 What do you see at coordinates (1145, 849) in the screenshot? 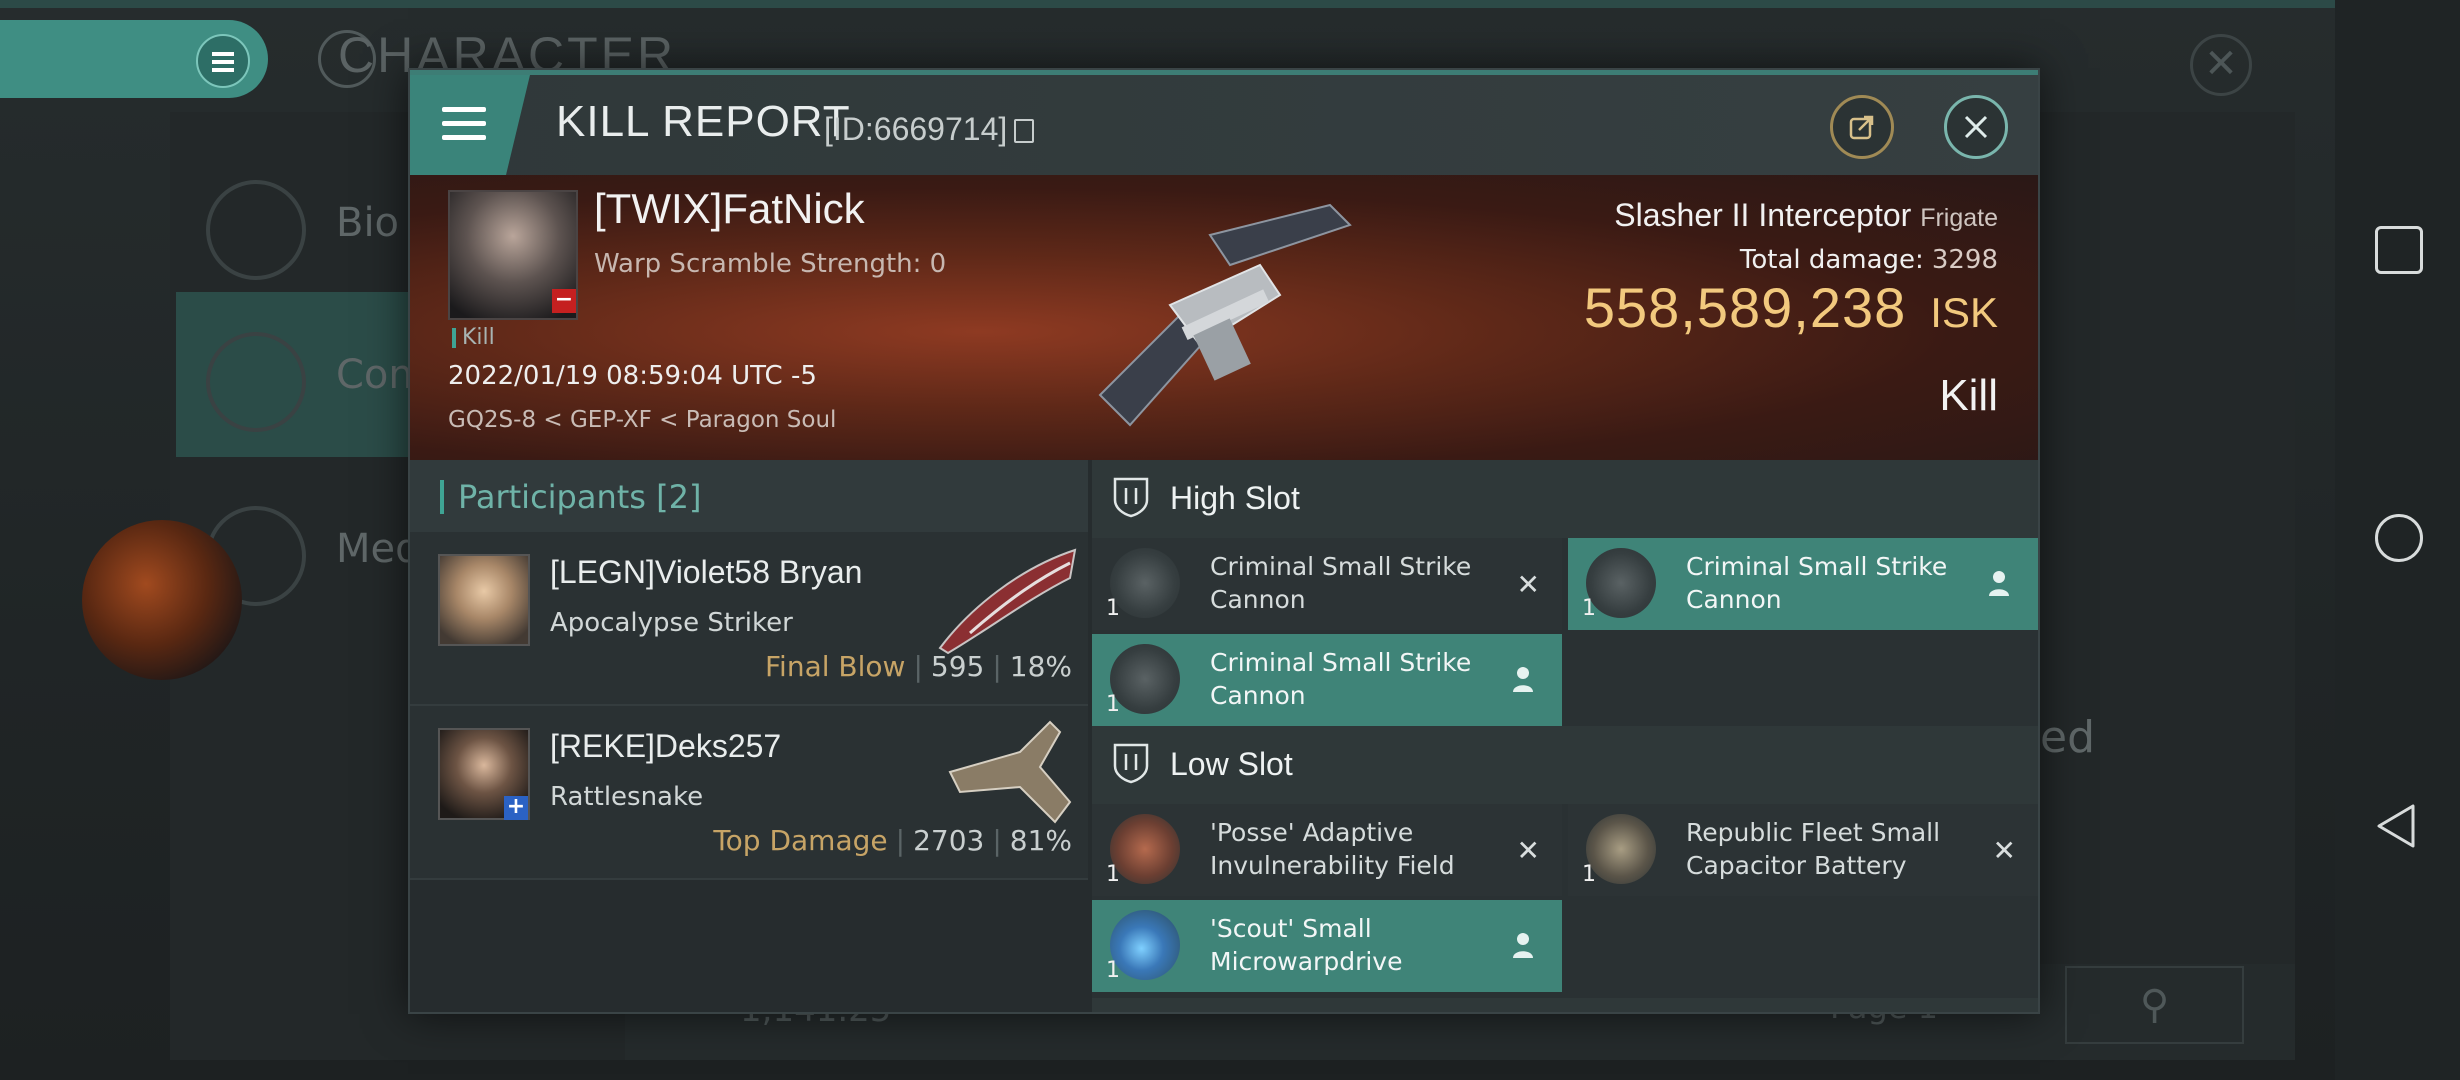
I see `shield-module-icon` at bounding box center [1145, 849].